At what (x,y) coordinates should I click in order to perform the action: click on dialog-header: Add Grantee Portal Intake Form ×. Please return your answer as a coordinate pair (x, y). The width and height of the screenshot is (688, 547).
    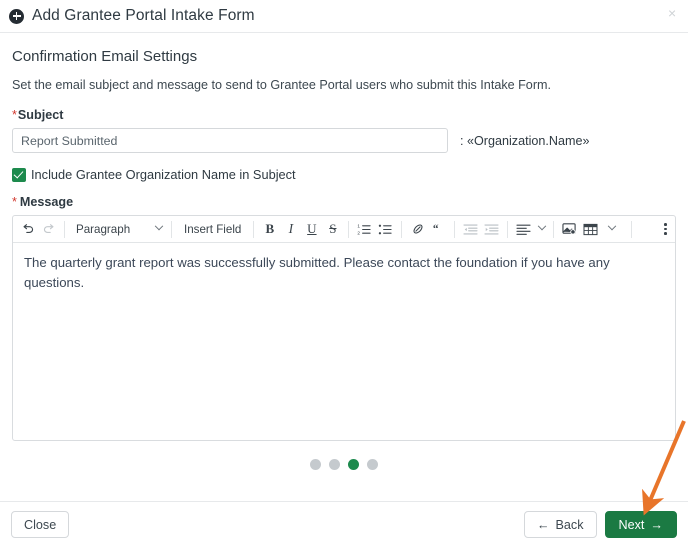
    Looking at the image, I should click on (344, 16).